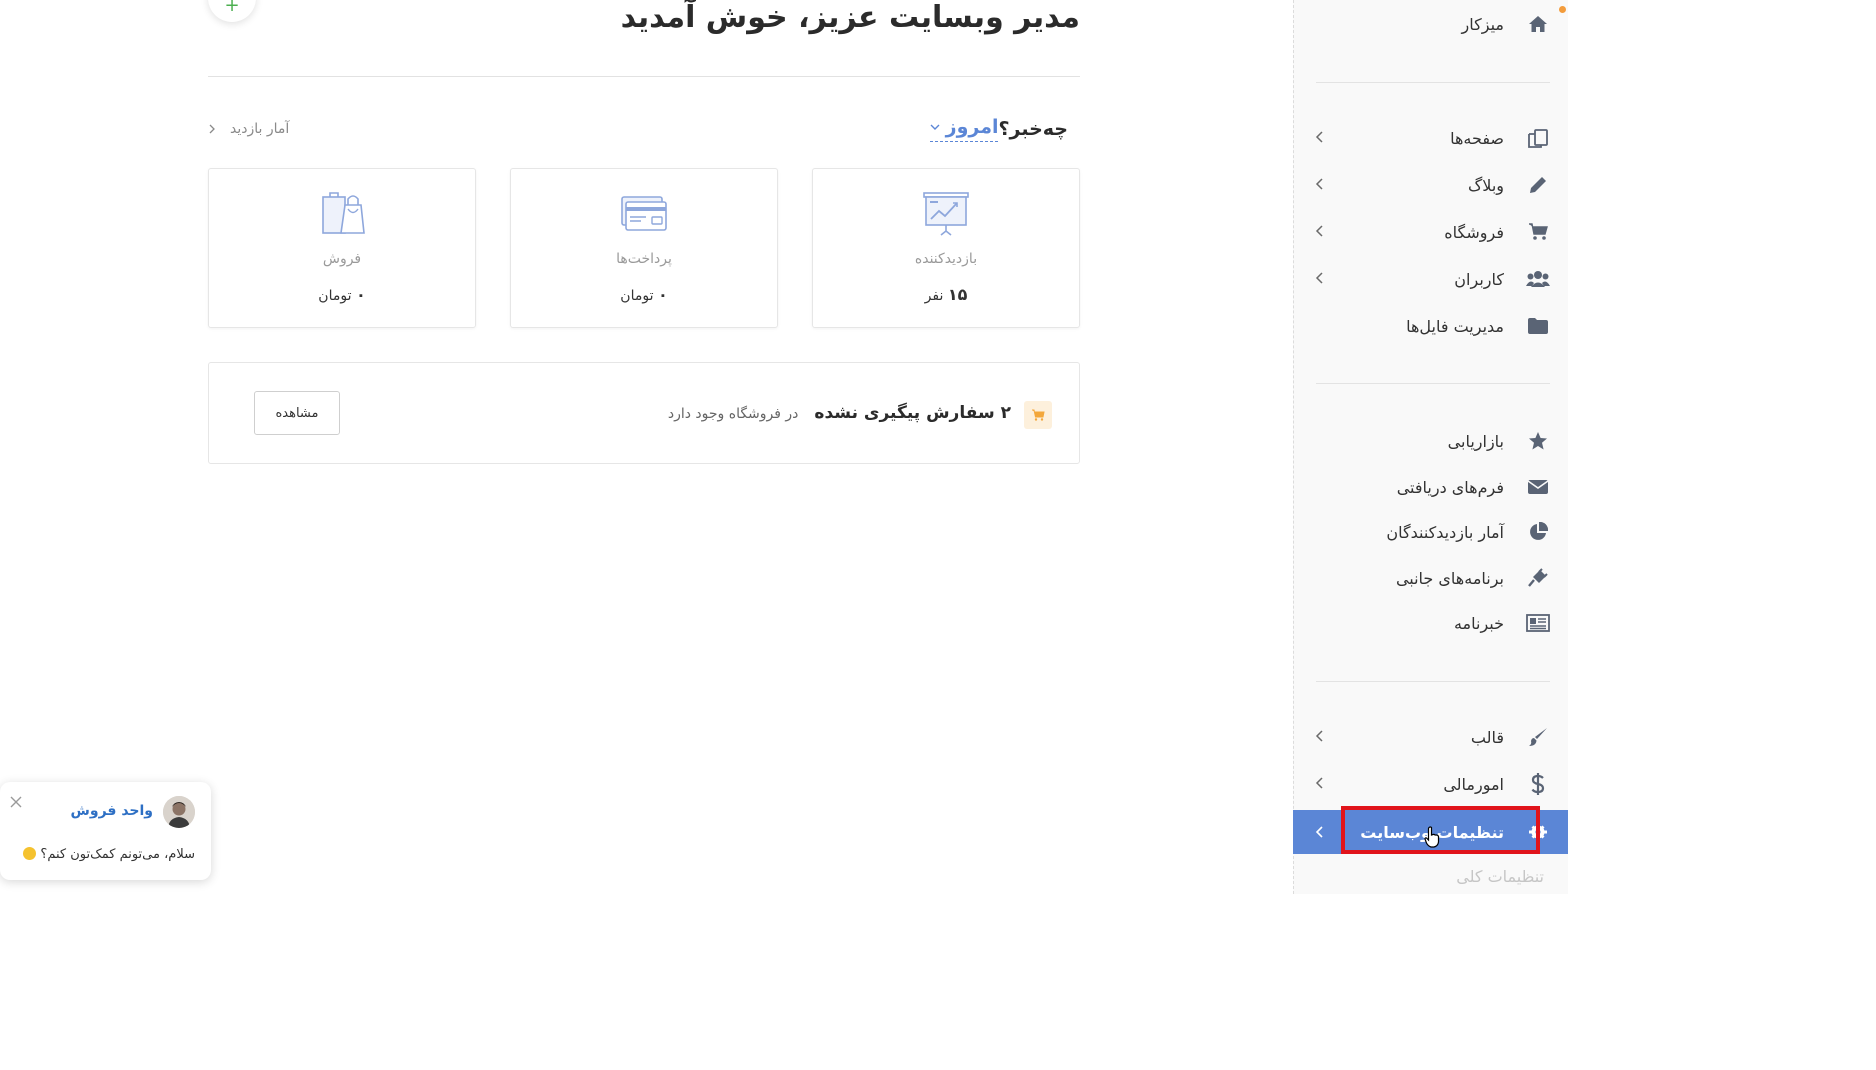  Describe the element at coordinates (1500, 876) in the screenshot. I see `sidebar-subitem-general-settings: تنظیمات کلی` at that location.